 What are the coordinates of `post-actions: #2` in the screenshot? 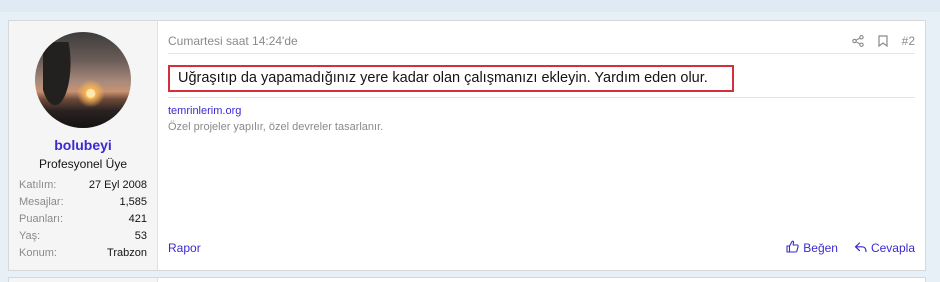 It's located at (883, 41).